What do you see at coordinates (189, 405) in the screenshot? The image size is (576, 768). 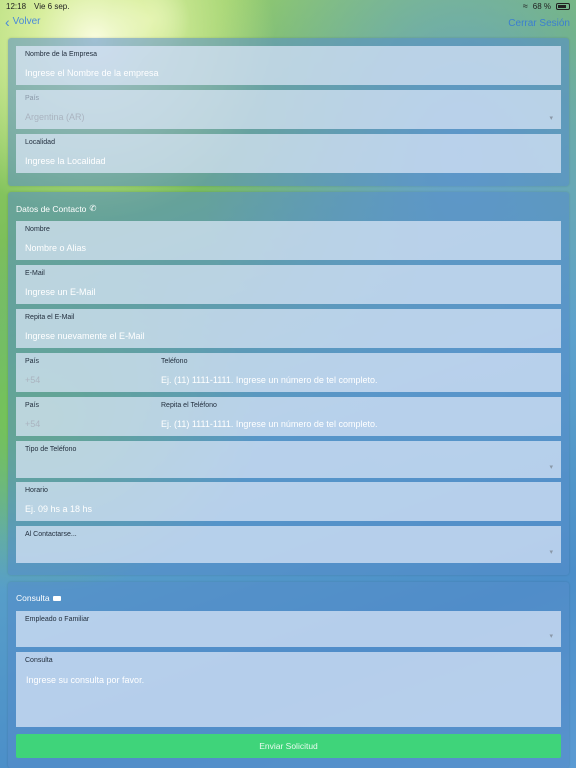 I see `phone-repeat-label: Repita el Teléfono` at bounding box center [189, 405].